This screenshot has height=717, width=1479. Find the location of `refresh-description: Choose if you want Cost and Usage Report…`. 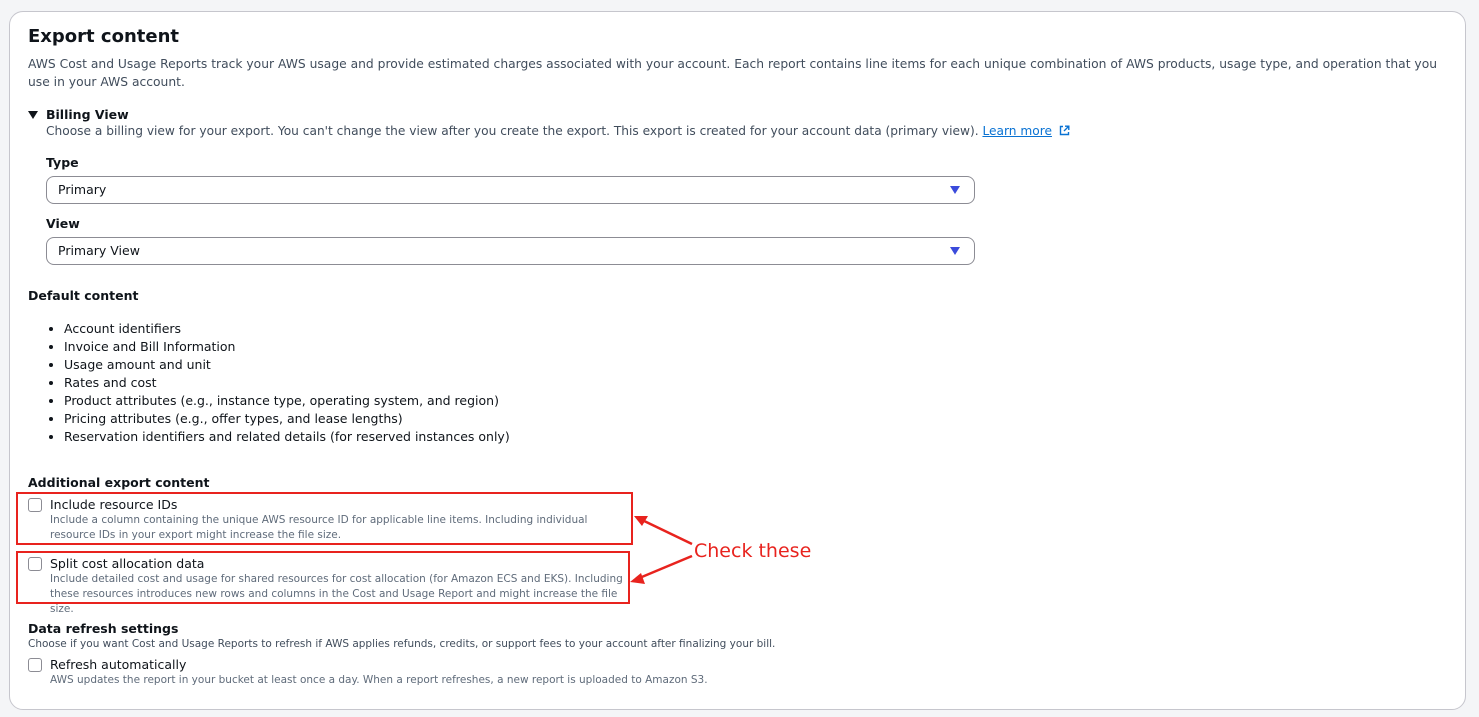

refresh-description: Choose if you want Cost and Usage Report… is located at coordinates (402, 644).